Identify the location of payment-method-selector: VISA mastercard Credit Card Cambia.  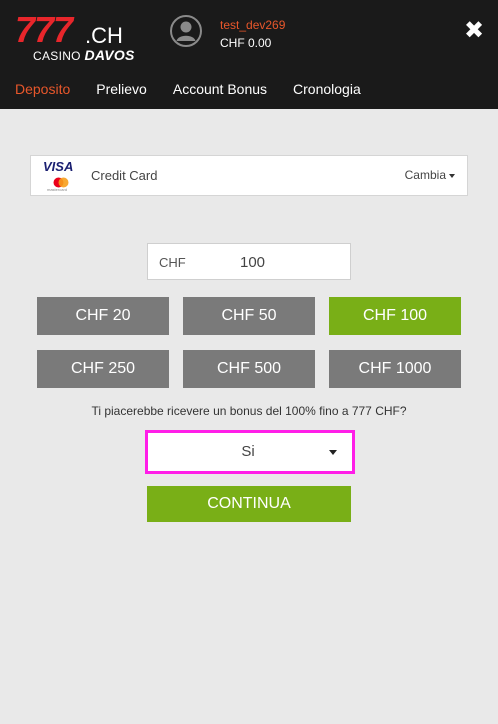
(249, 175).